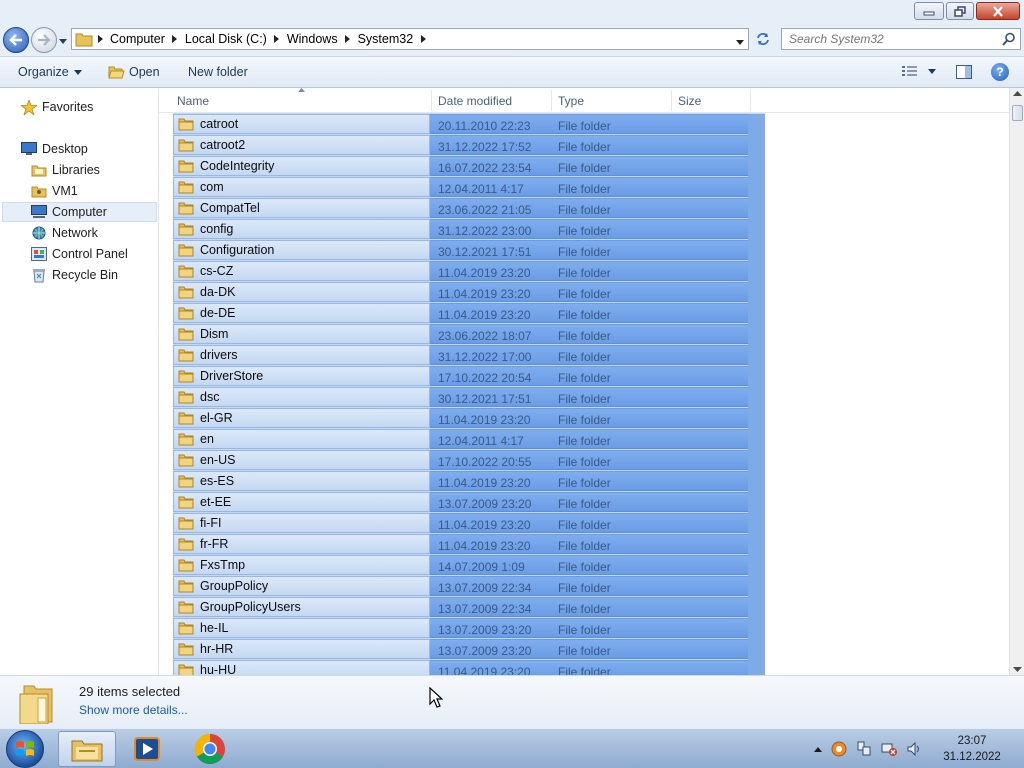  I want to click on details-cell: 20.11.2010 22:23 File folder, so click(589, 124).